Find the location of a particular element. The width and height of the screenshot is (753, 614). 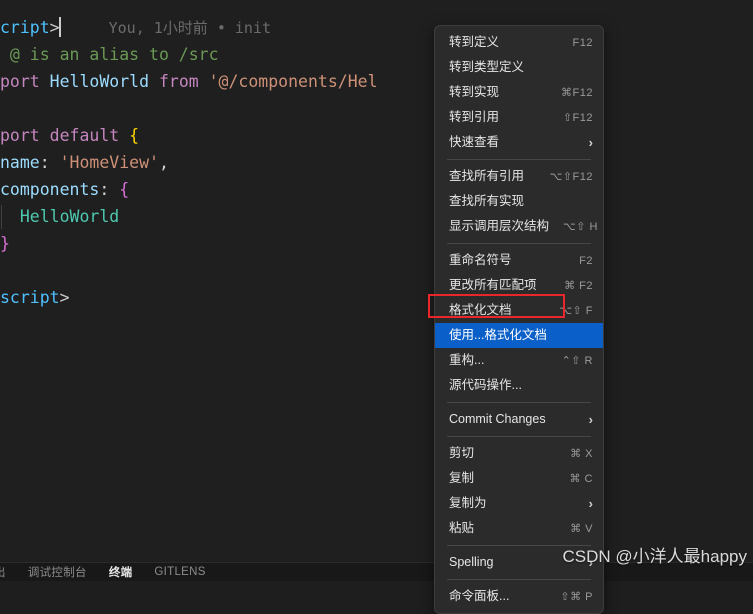

menu-item: 复制为 › is located at coordinates (519, 503).